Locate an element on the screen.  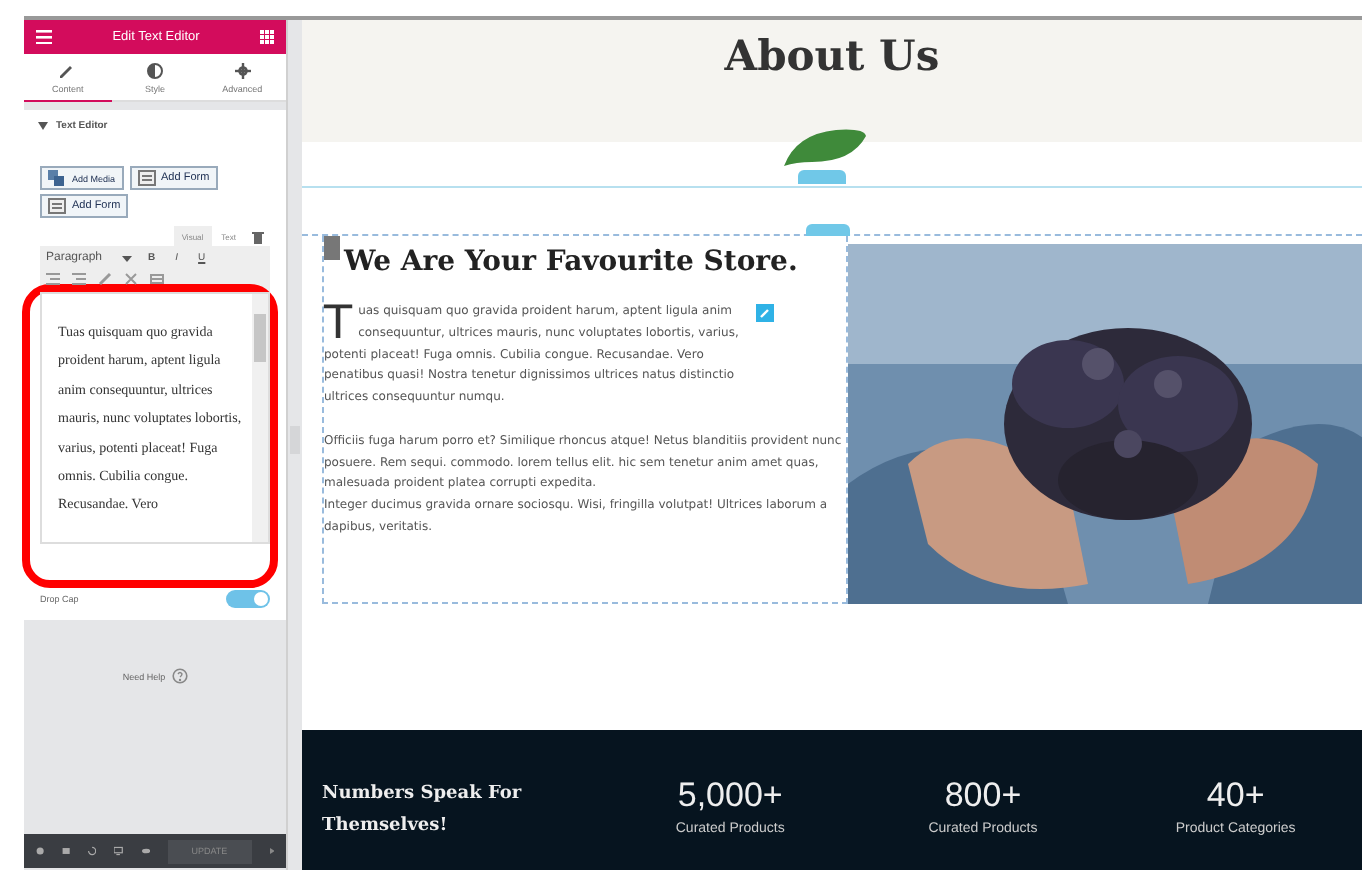
edit-icon is located at coordinates (765, 313).